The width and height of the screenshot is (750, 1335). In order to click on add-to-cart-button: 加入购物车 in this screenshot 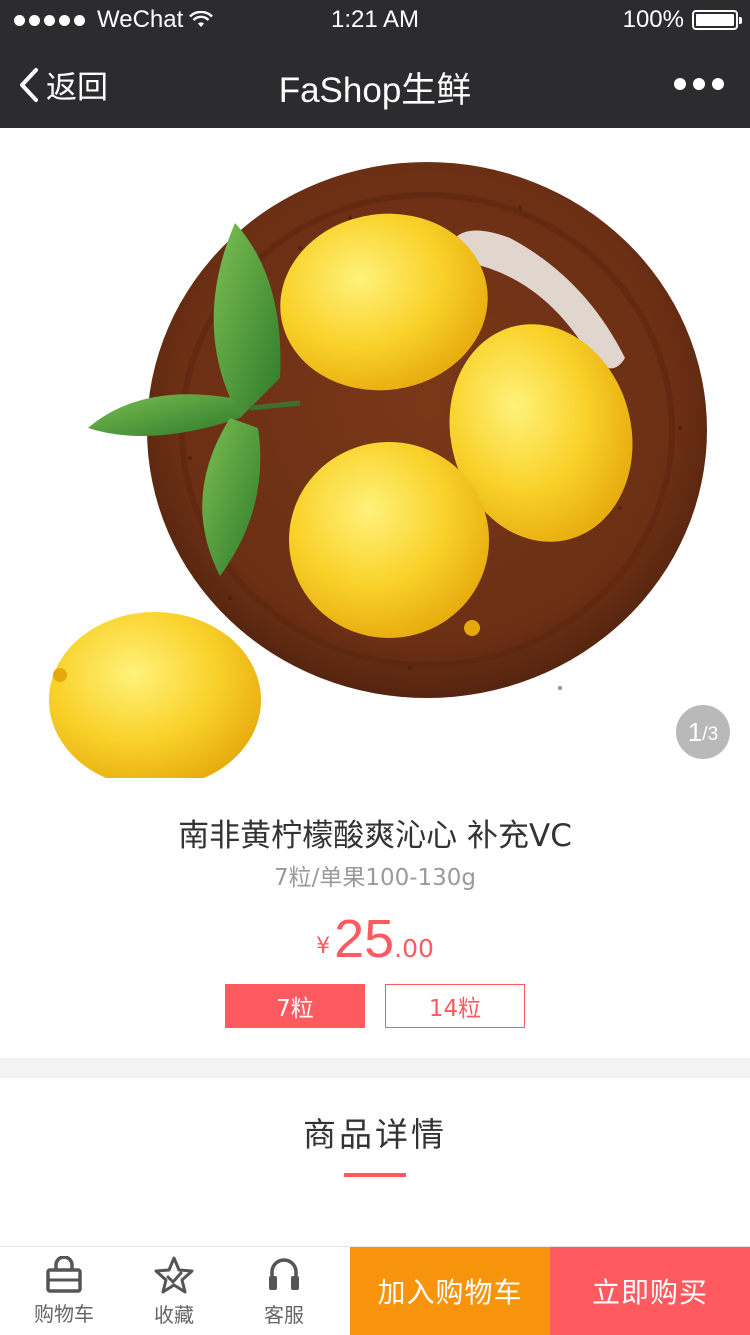, I will do `click(450, 1291)`.